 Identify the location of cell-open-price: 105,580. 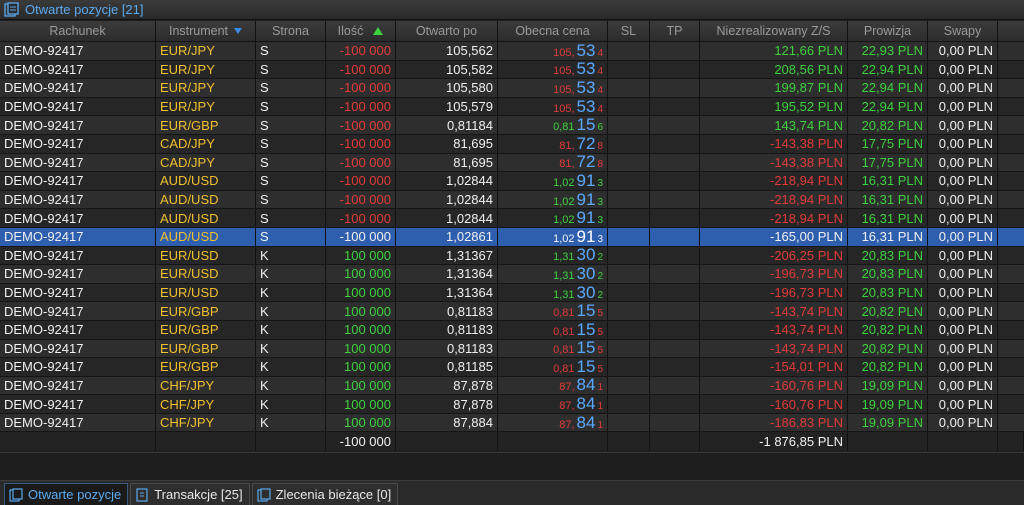
(447, 88).